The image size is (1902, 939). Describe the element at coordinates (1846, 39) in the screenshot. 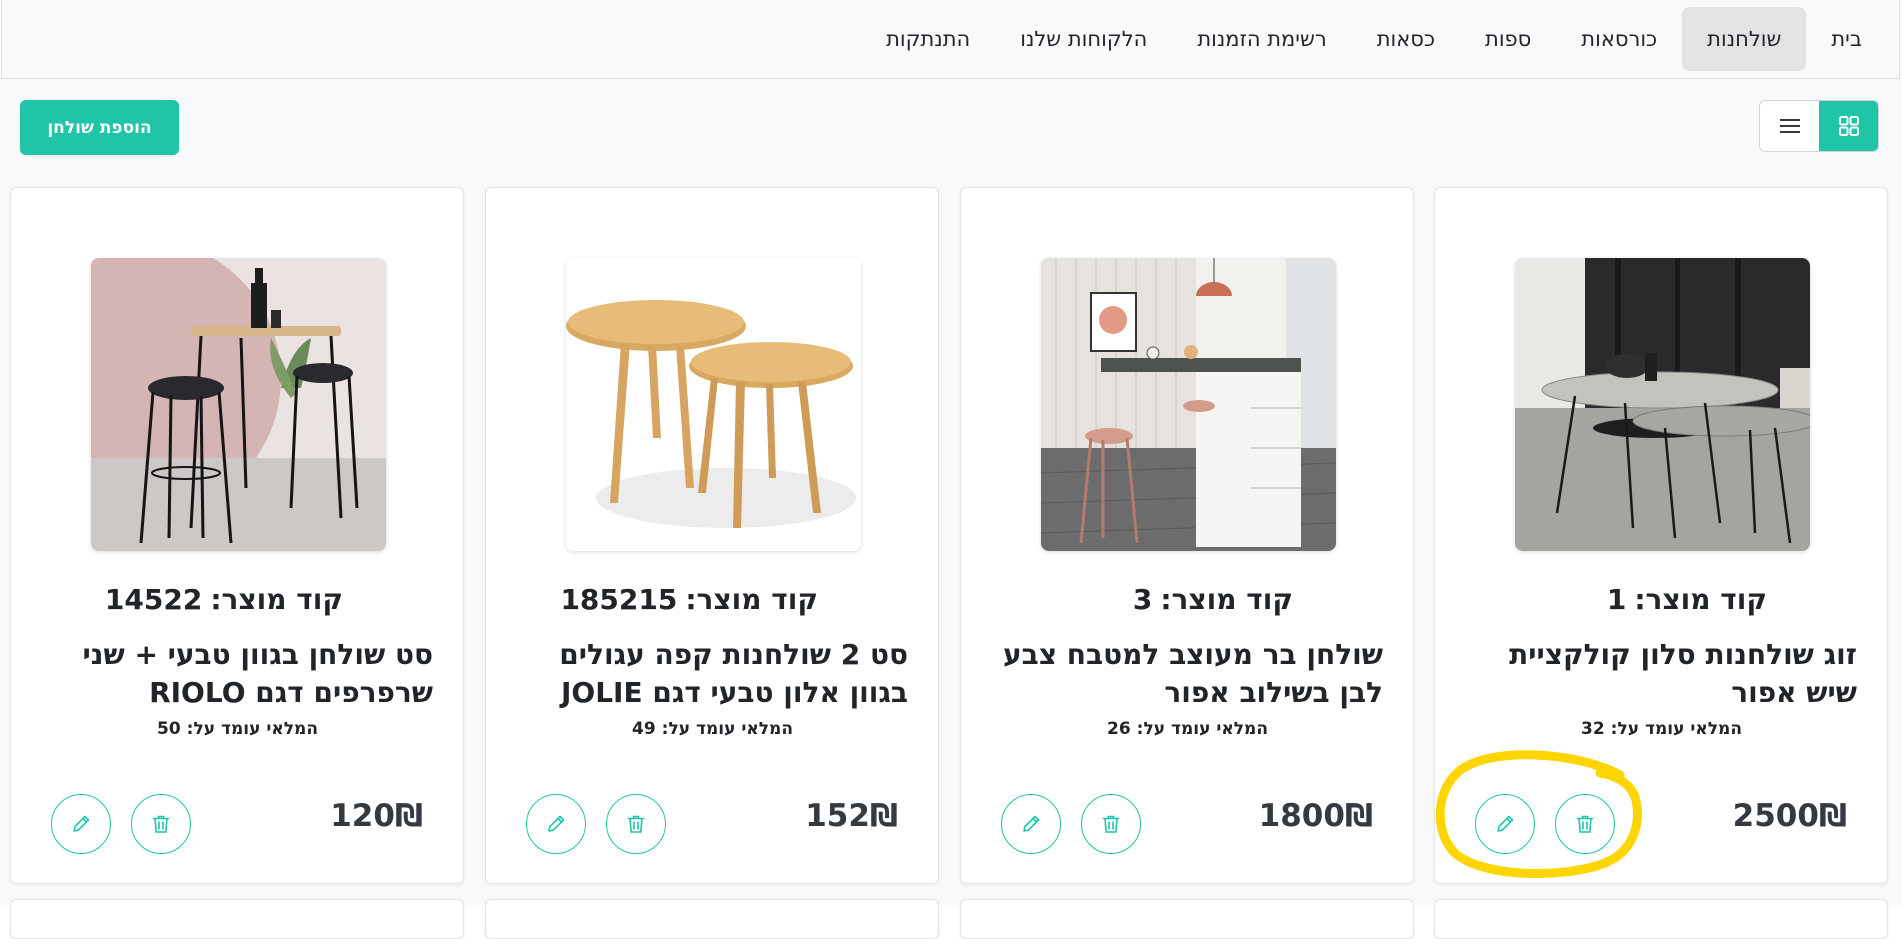

I see `nav-item-home: בית` at that location.